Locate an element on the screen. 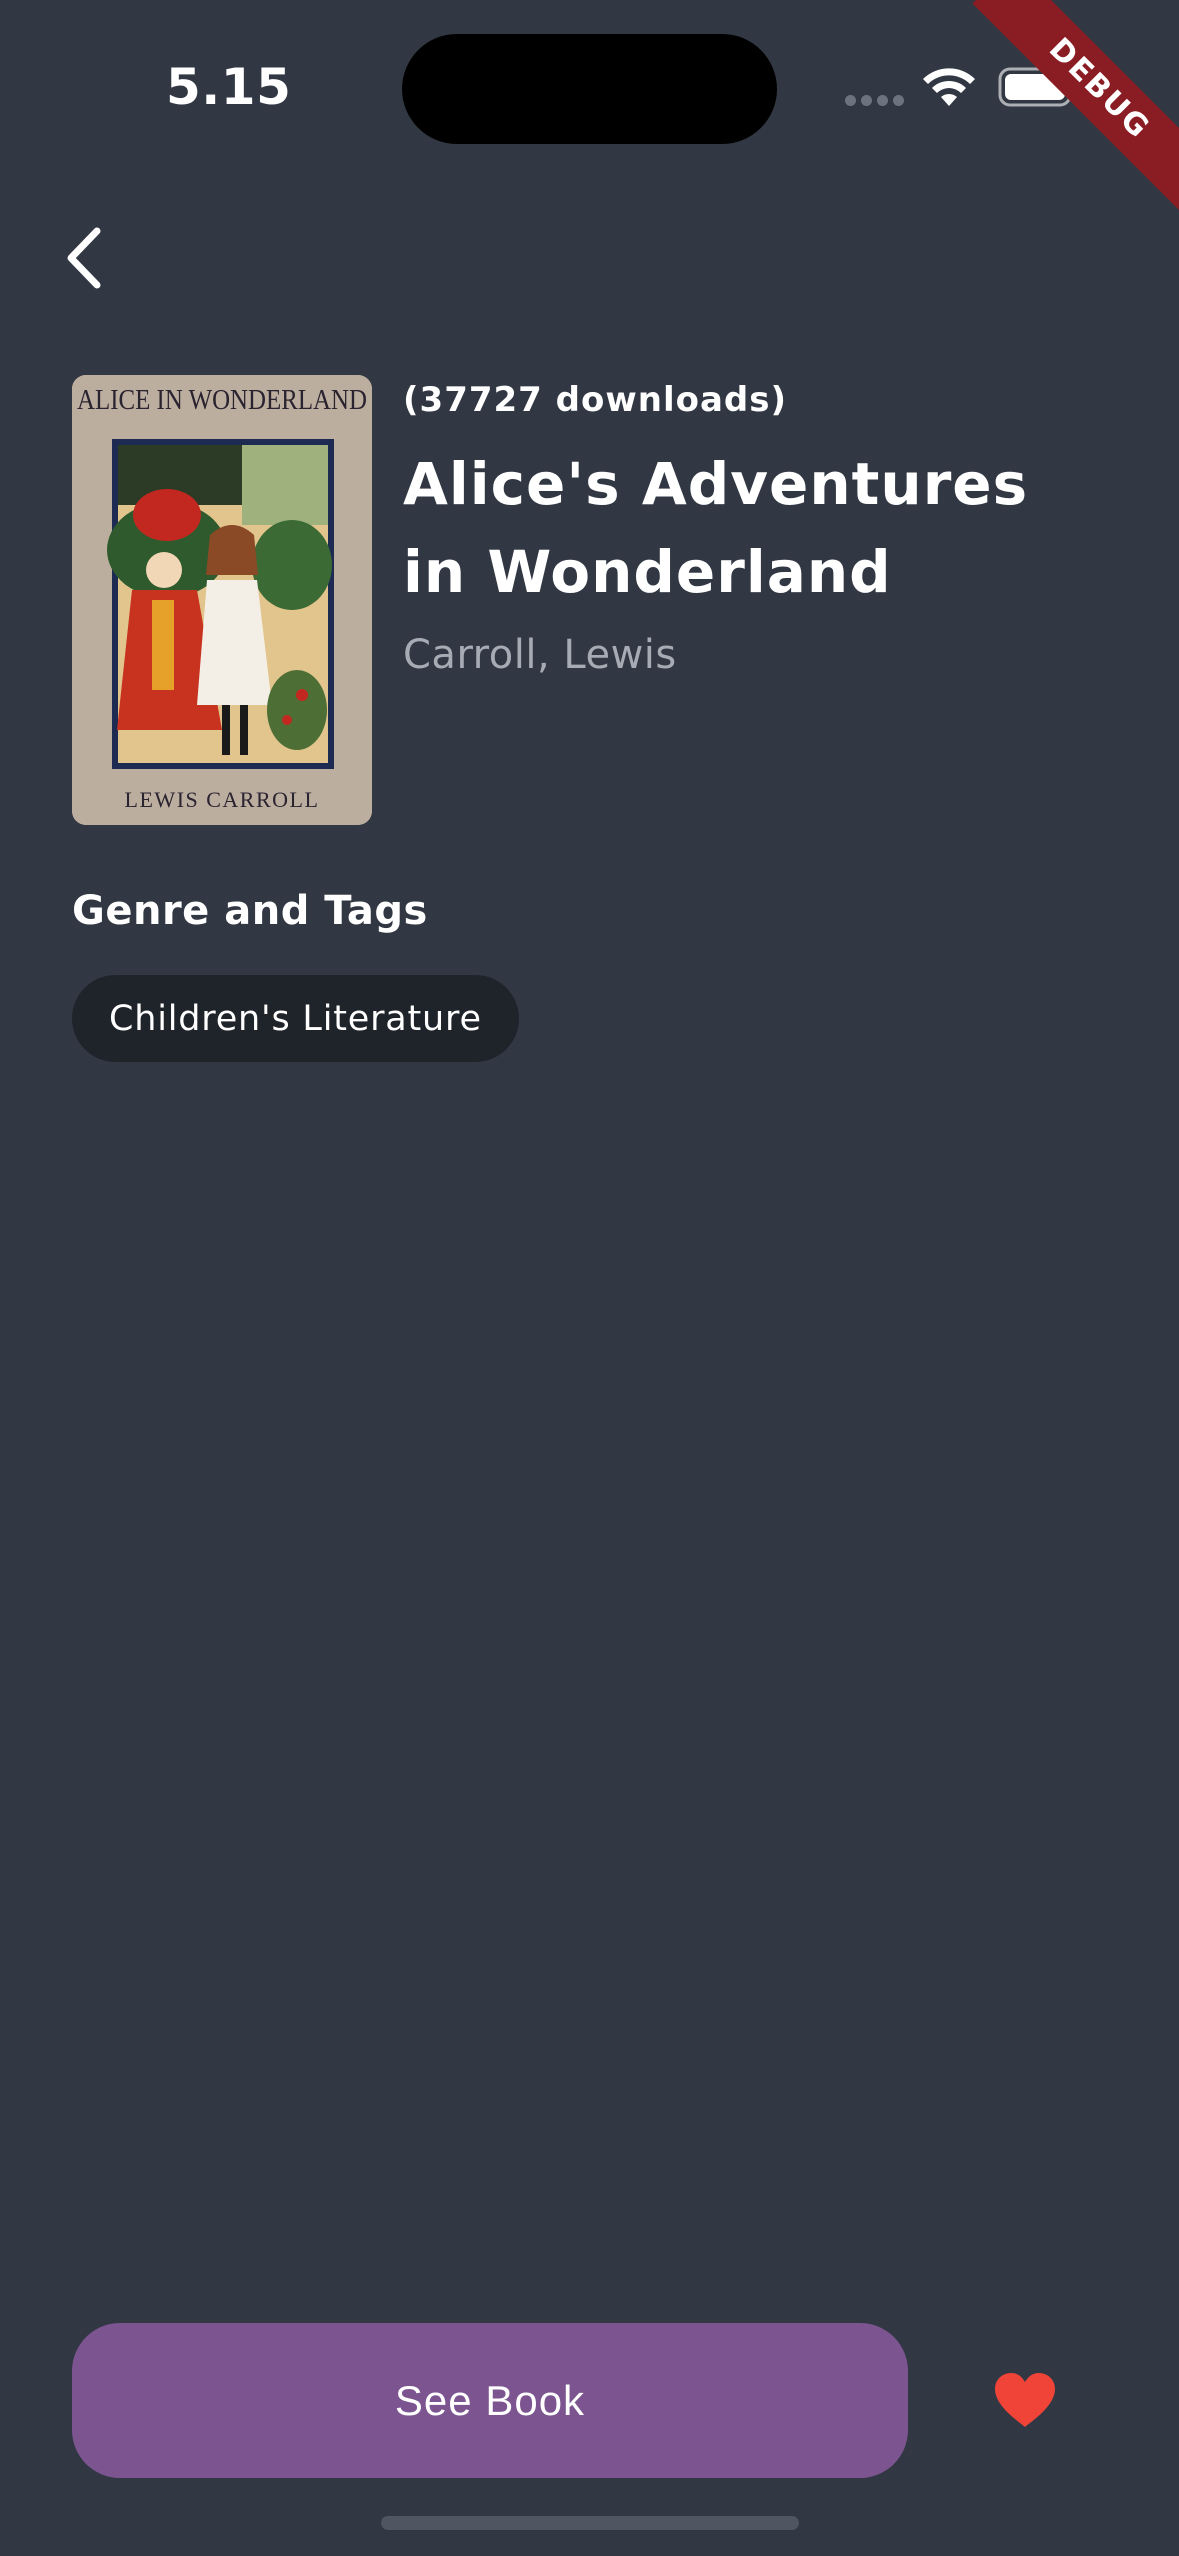 This screenshot has width=1179, height=2556. back-button is located at coordinates (85, 258).